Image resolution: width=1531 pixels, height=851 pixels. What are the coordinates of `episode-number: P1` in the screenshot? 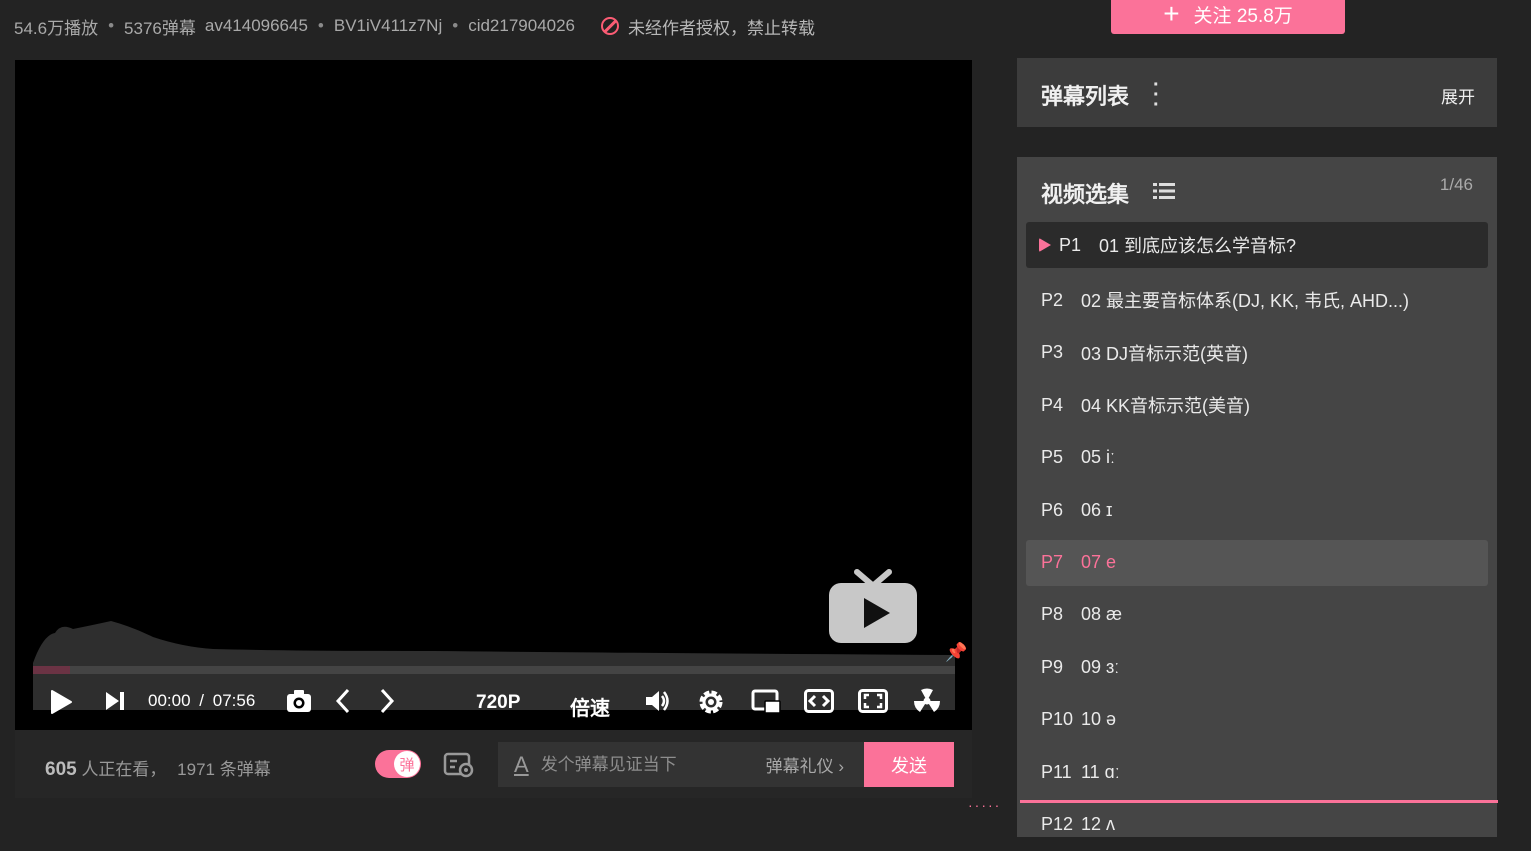 It's located at (1079, 245).